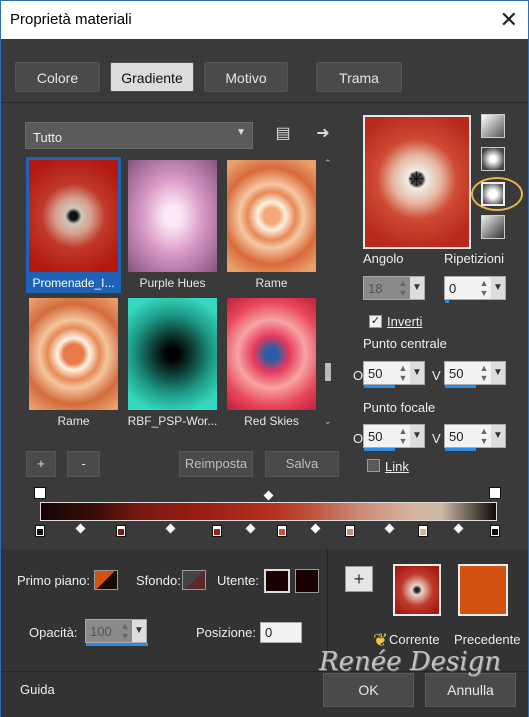  I want to click on repeats-input: 0 ▲ ▼ ▼, so click(475, 289).